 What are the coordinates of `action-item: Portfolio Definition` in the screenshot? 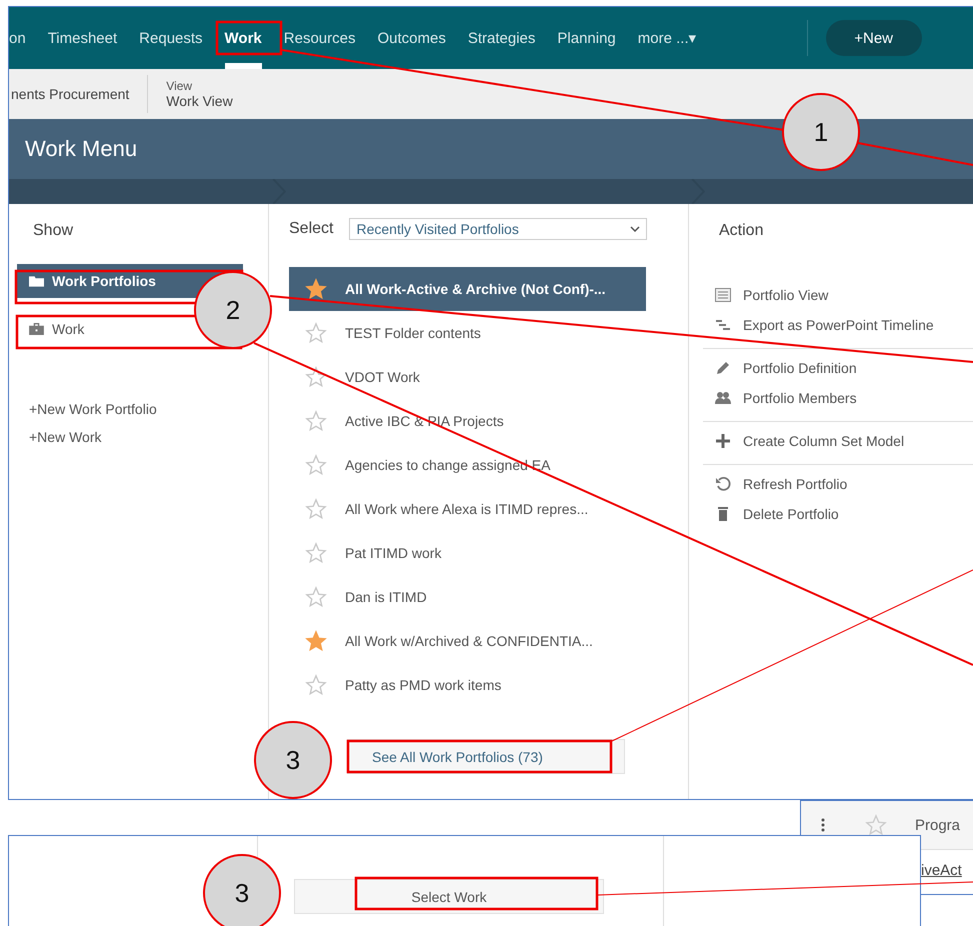 It's located at (838, 368).